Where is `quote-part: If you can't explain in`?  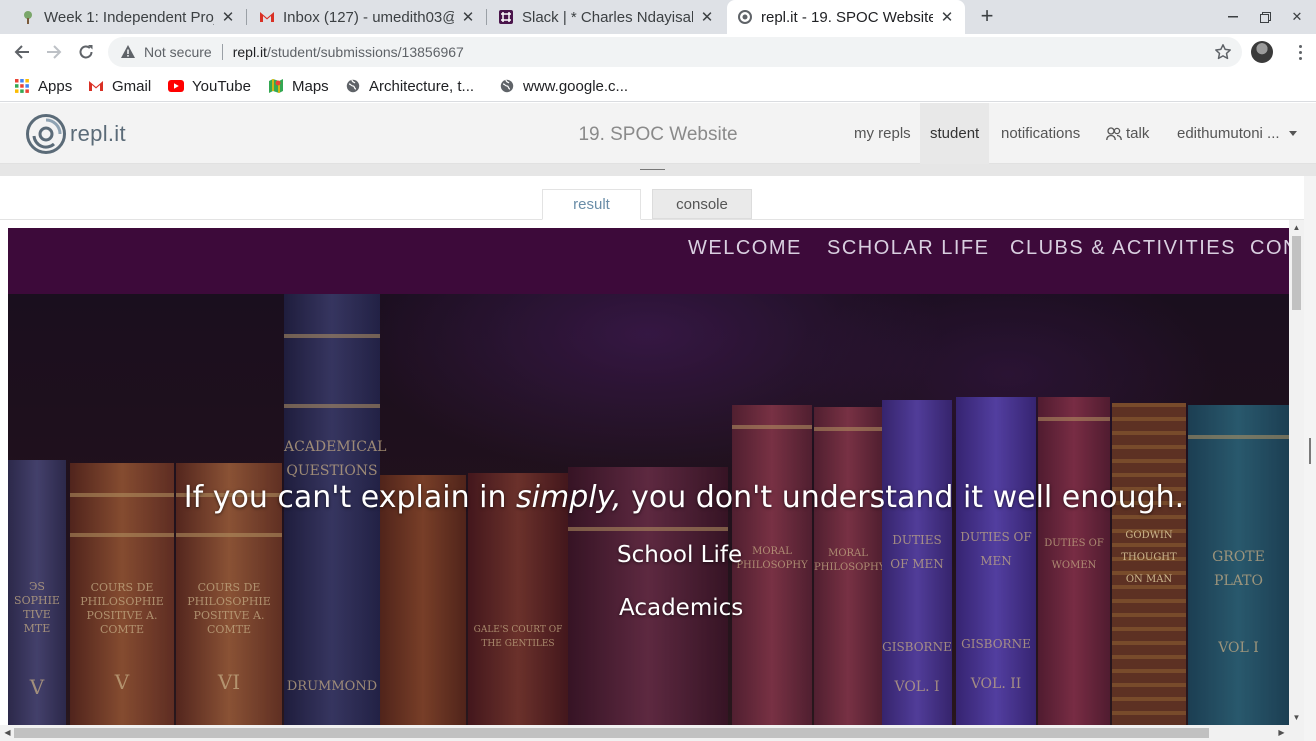
quote-part: If you can't explain in is located at coordinates (350, 497).